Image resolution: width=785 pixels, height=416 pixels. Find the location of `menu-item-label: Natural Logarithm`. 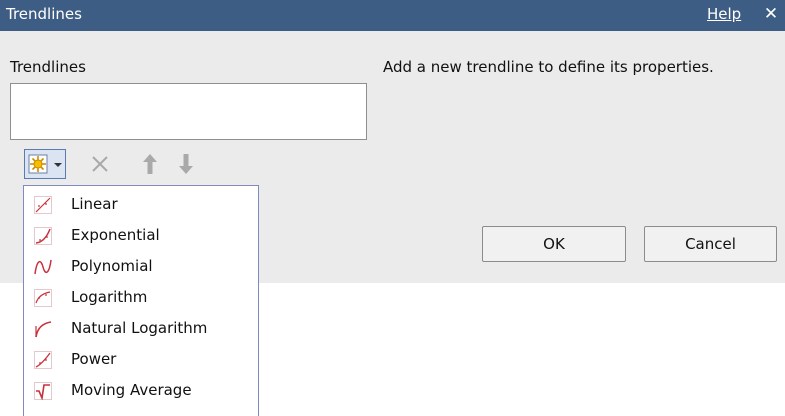

menu-item-label: Natural Logarithm is located at coordinates (139, 328).